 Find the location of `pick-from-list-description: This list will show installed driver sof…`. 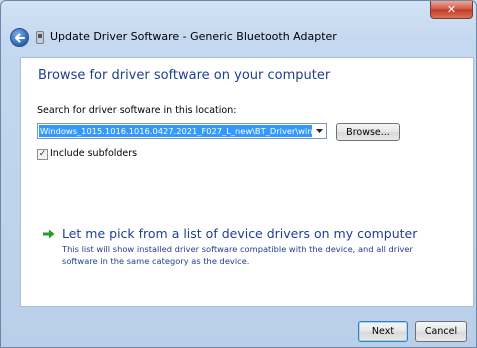

pick-from-list-description: This list will show installed driver sof… is located at coordinates (262, 255).